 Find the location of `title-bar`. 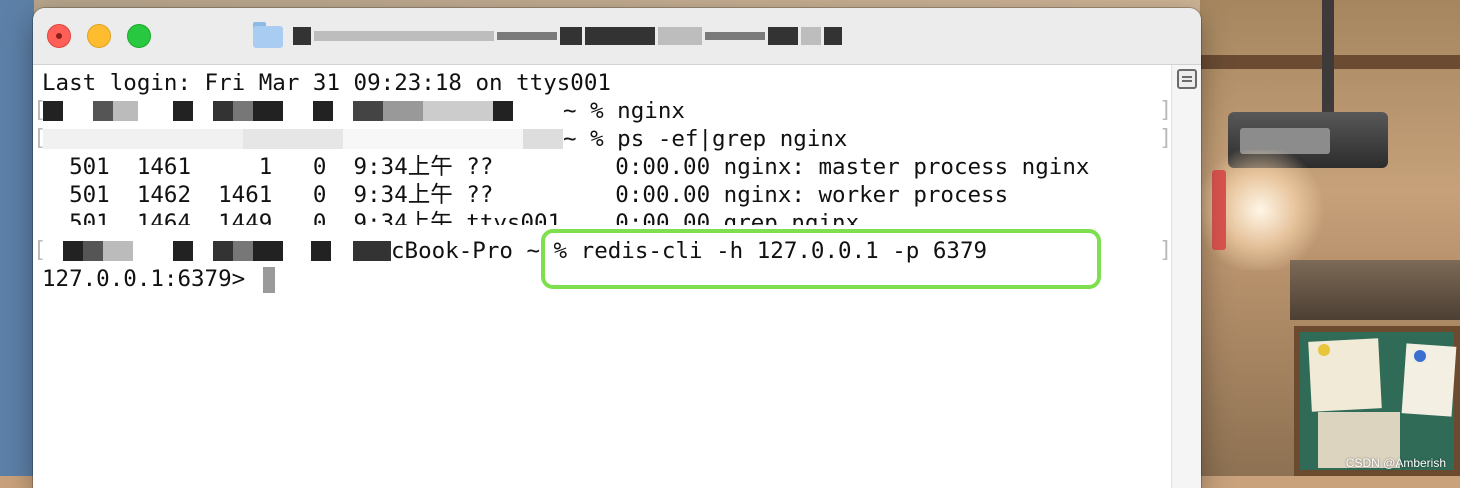

title-bar is located at coordinates (617, 36).